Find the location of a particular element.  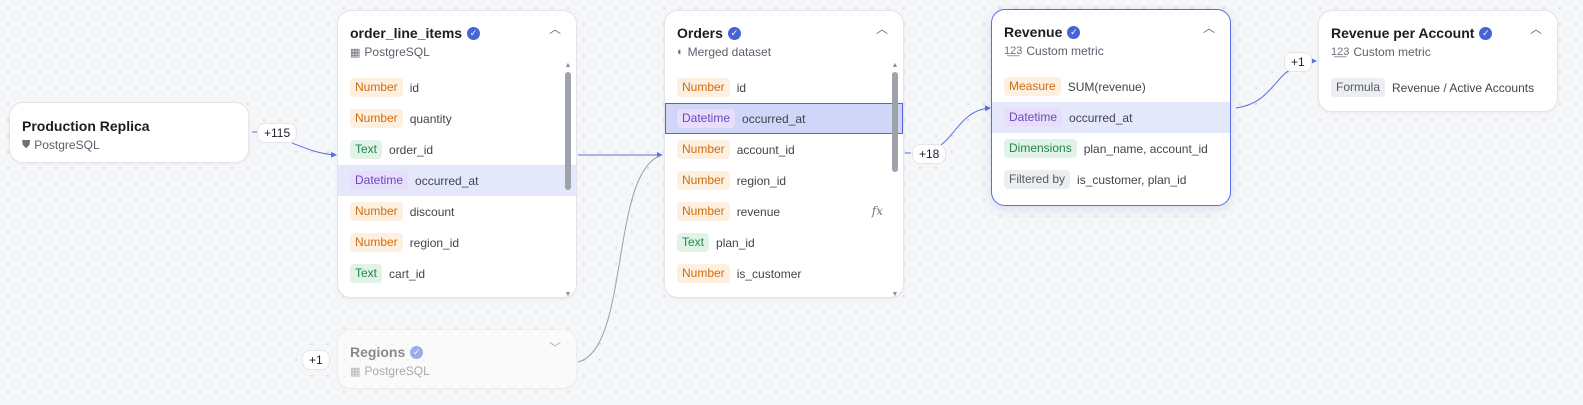

field-name: account_id is located at coordinates (765, 149).